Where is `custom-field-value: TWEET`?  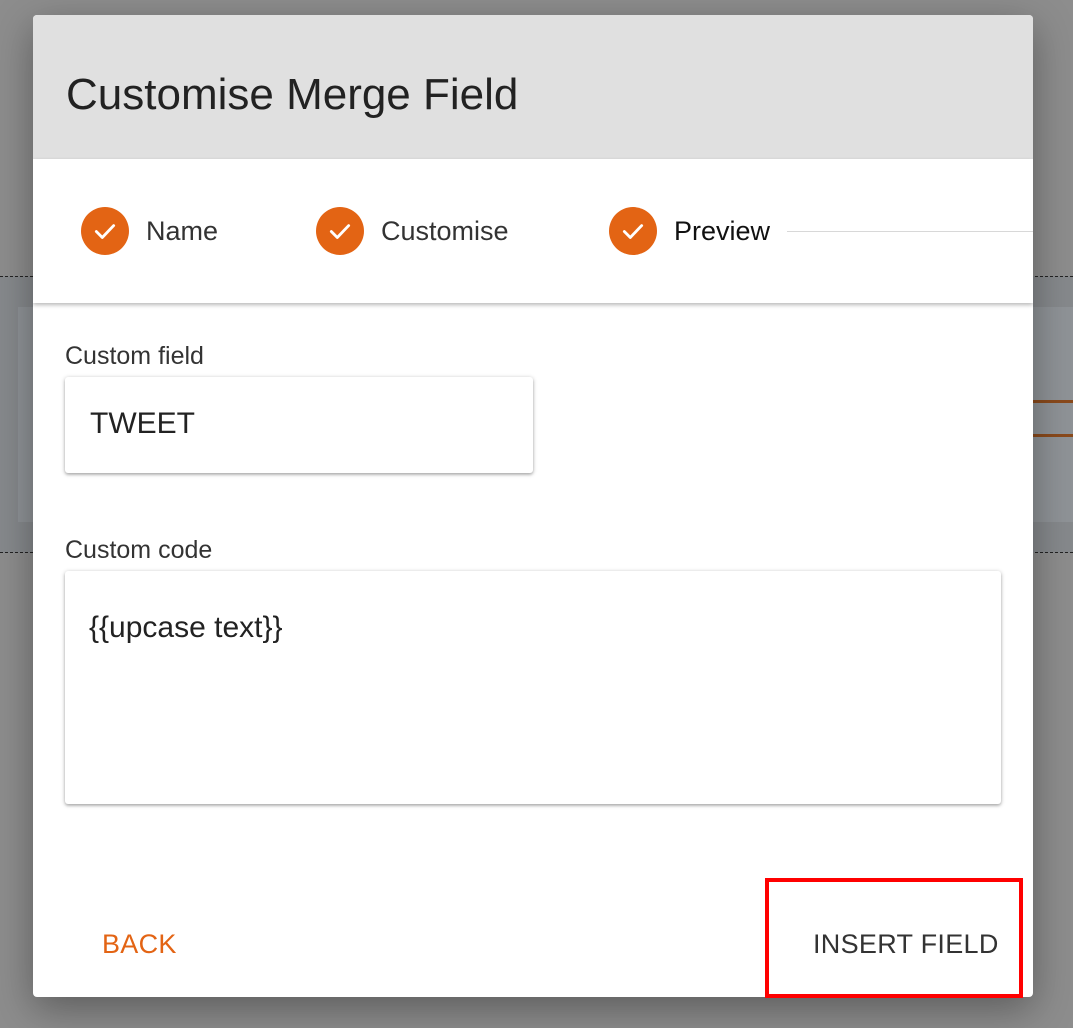
custom-field-value: TWEET is located at coordinates (142, 423).